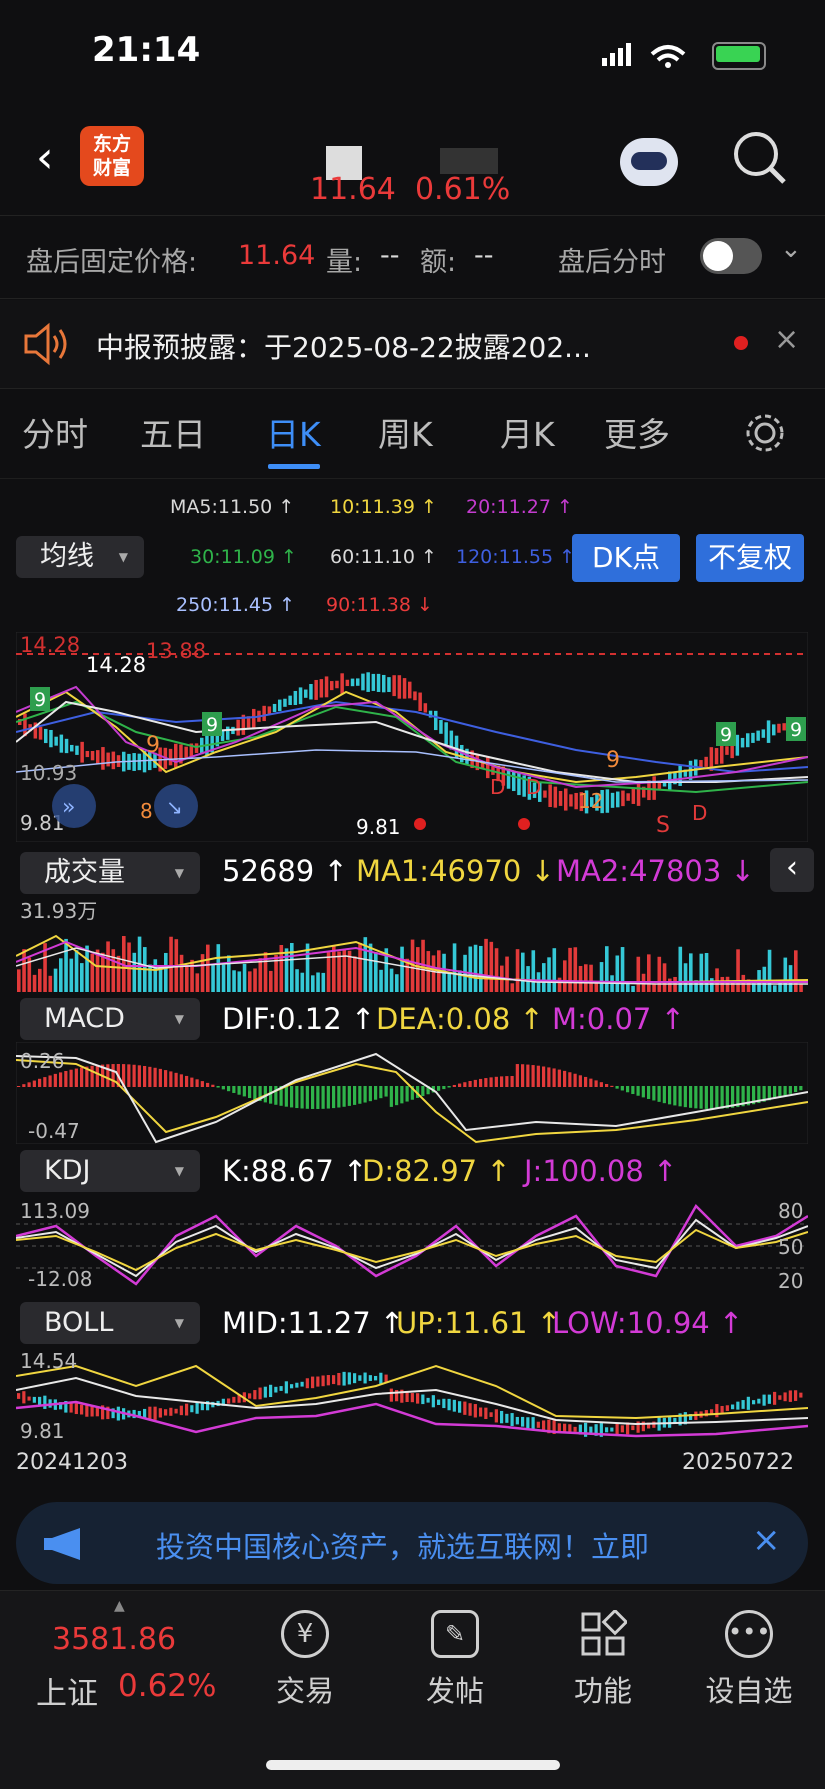 This screenshot has width=825, height=1789. I want to click on nav-functions: 功能, so click(603, 1659).